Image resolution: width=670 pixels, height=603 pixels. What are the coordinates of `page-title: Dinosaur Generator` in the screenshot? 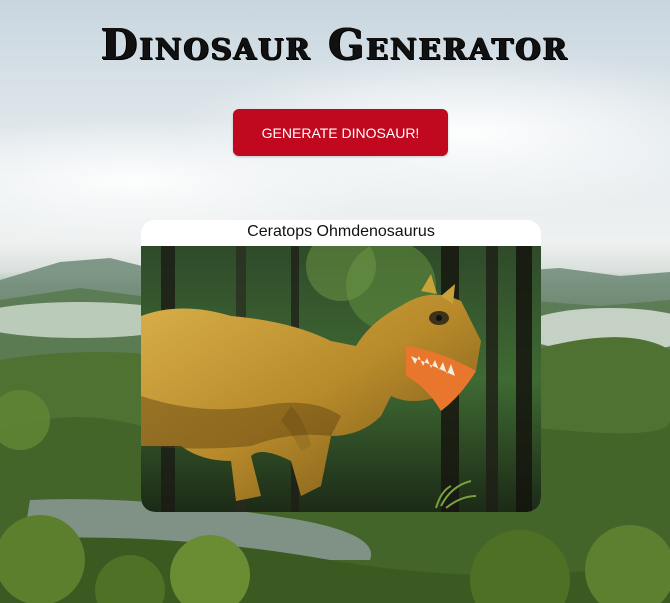 It's located at (335, 44).